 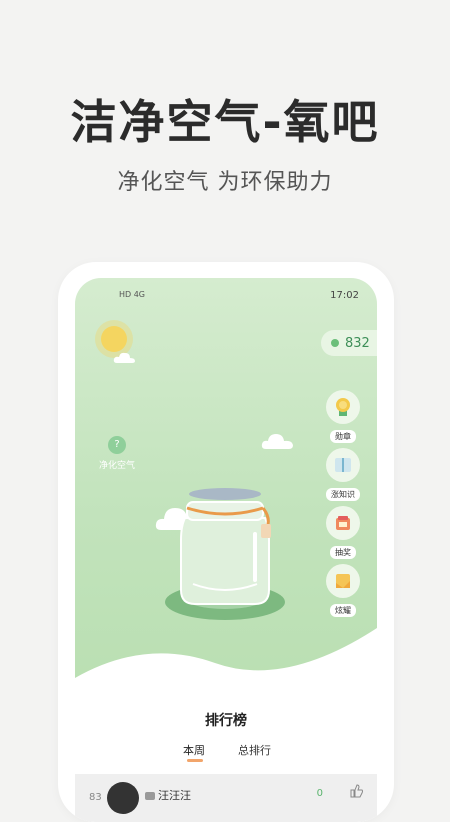 What do you see at coordinates (344, 295) in the screenshot?
I see `status-time: 17:02` at bounding box center [344, 295].